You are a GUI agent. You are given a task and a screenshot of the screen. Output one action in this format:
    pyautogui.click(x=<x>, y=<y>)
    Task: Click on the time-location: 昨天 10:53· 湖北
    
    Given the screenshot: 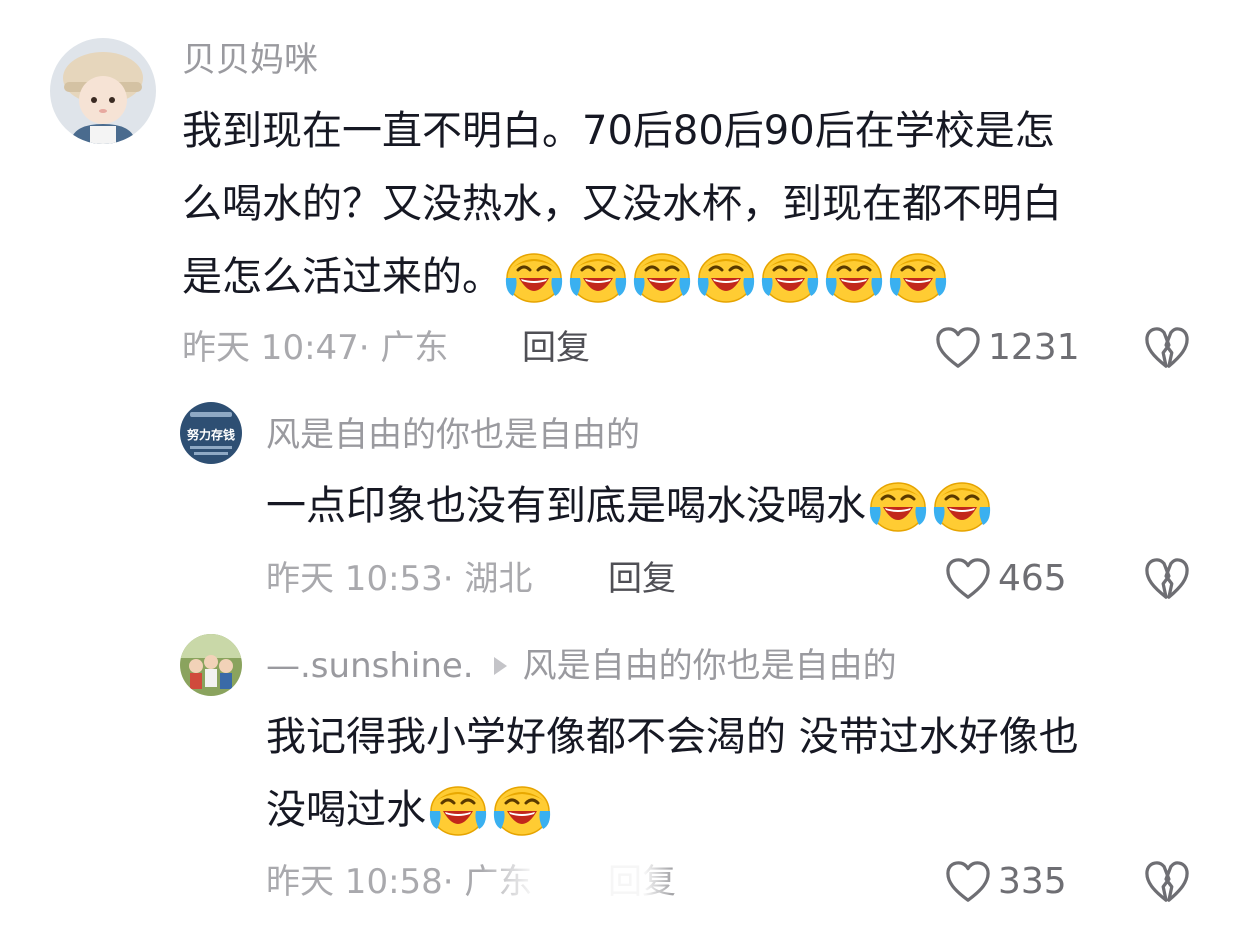 What is the action you would take?
    pyautogui.click(x=399, y=579)
    